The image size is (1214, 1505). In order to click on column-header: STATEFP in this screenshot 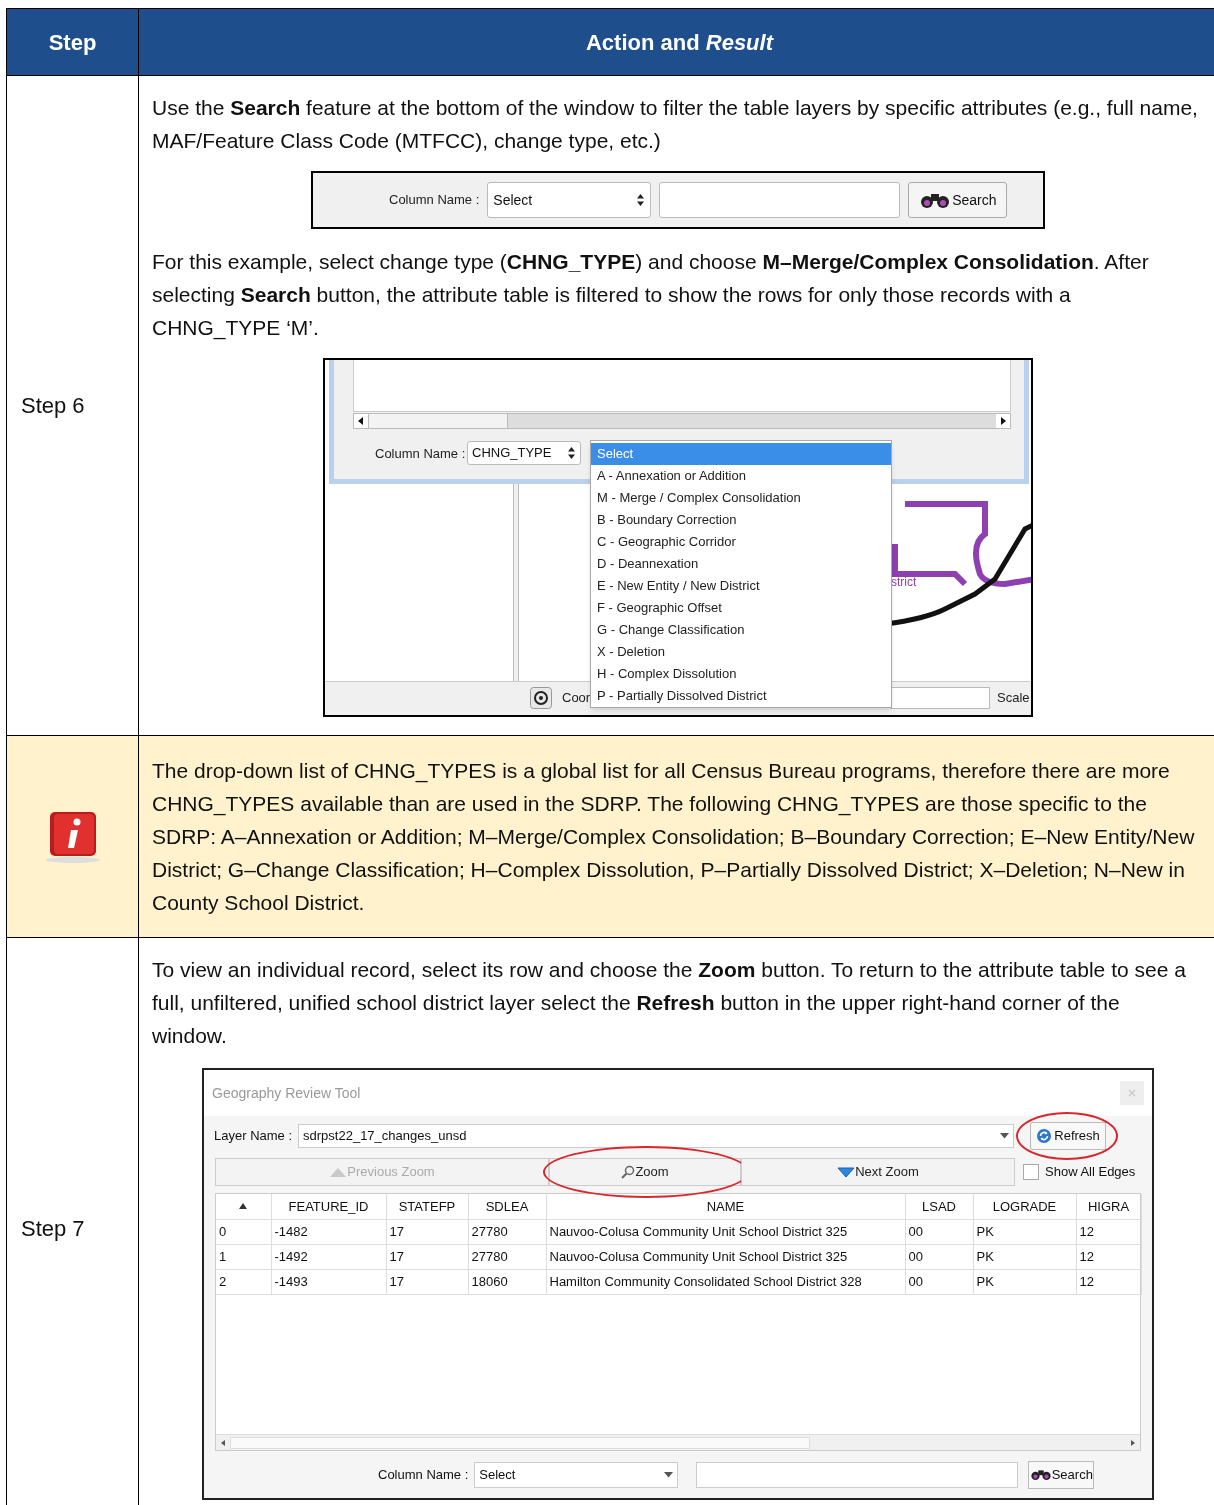, I will do `click(427, 1206)`.